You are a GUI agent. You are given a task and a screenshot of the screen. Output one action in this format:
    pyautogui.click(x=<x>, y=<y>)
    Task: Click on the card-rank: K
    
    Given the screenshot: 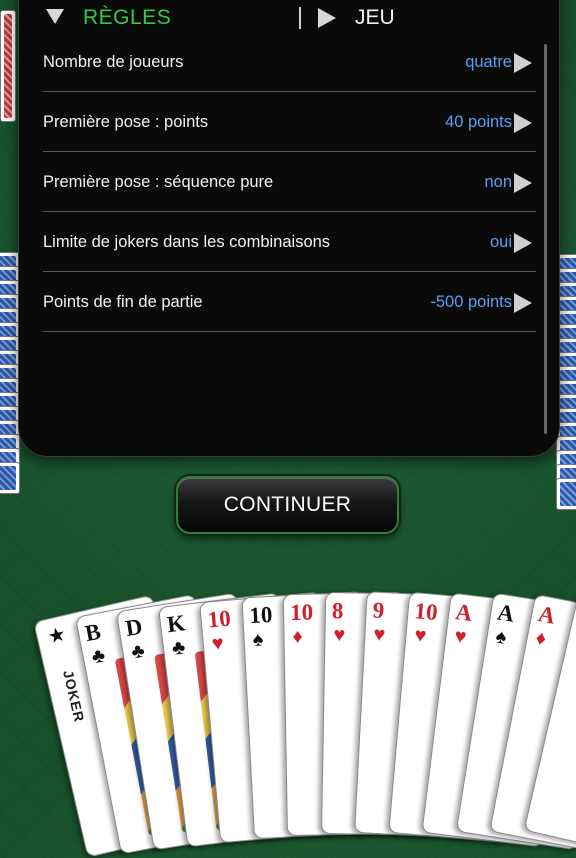 What is the action you would take?
    pyautogui.click(x=175, y=623)
    